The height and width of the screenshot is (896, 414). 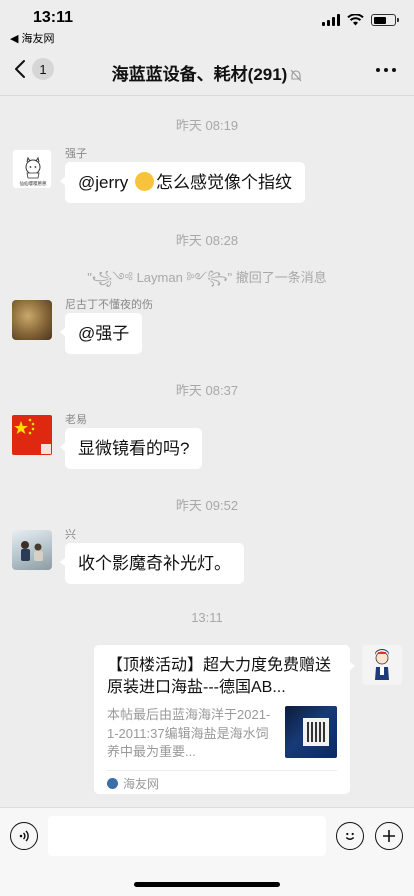 I want to click on smiley-face-icon, so click(x=350, y=836).